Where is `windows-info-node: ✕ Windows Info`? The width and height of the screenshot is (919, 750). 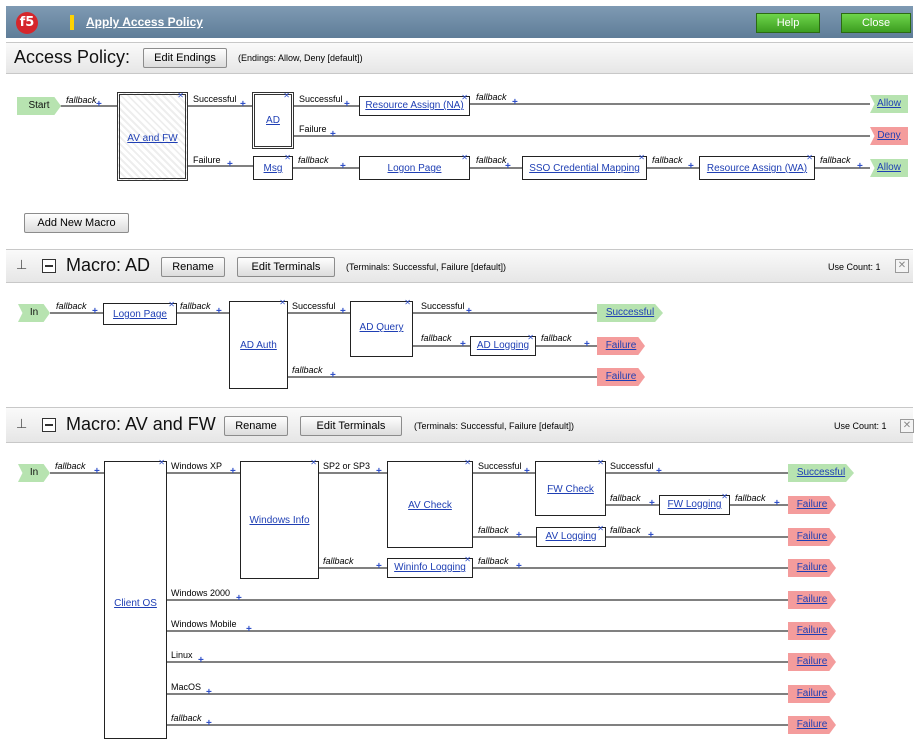
windows-info-node: ✕ Windows Info is located at coordinates (279, 518).